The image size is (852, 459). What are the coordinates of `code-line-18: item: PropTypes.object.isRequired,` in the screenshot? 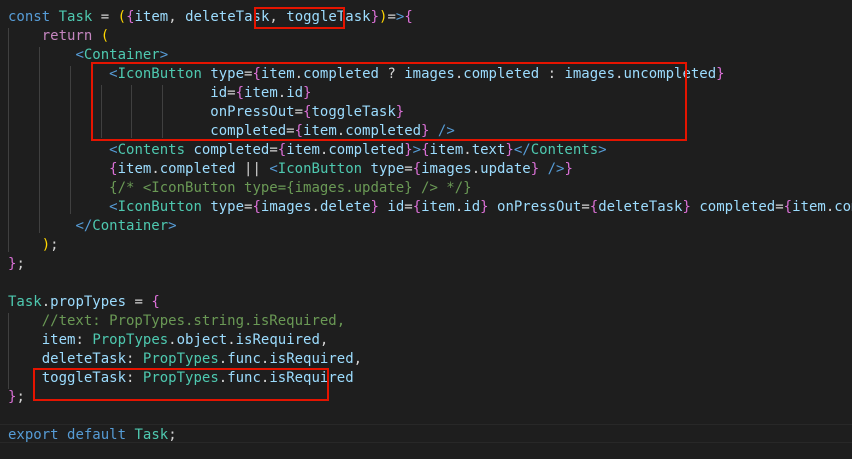 It's located at (168, 340).